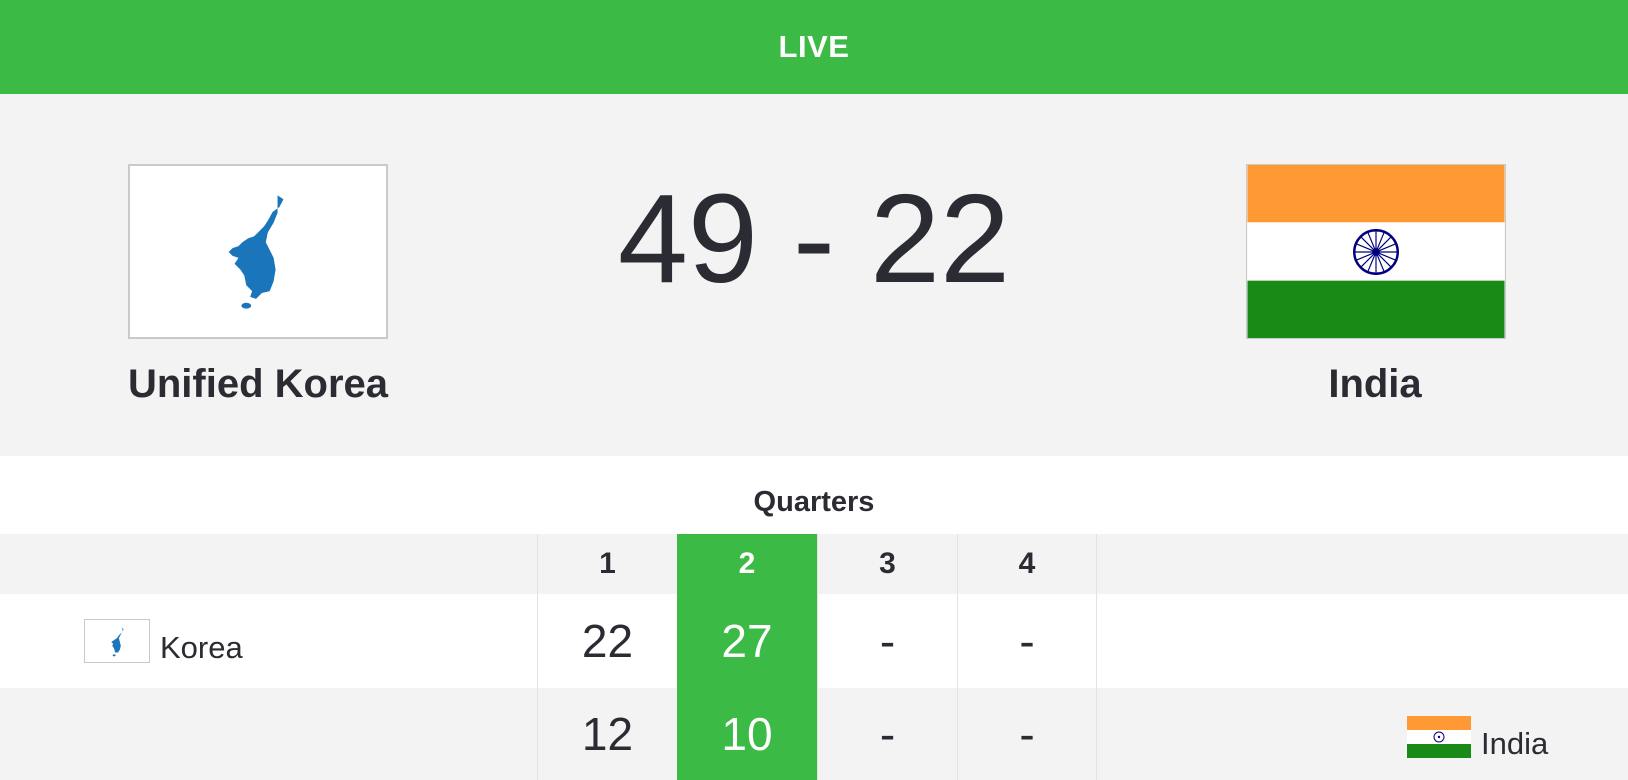 The width and height of the screenshot is (1628, 780). I want to click on quarter-row-india: 12 10 - - India, so click(814, 734).